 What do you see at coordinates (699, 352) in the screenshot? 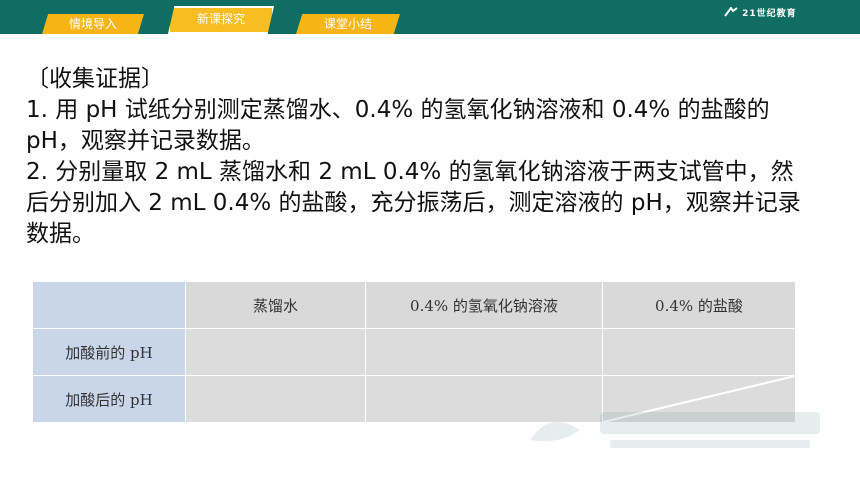
I see `cell-before-hcl` at bounding box center [699, 352].